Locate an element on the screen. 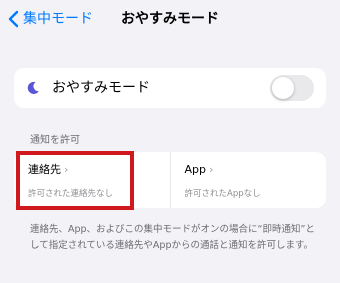  focus-toggle-row: おやすみモード is located at coordinates (170, 88).